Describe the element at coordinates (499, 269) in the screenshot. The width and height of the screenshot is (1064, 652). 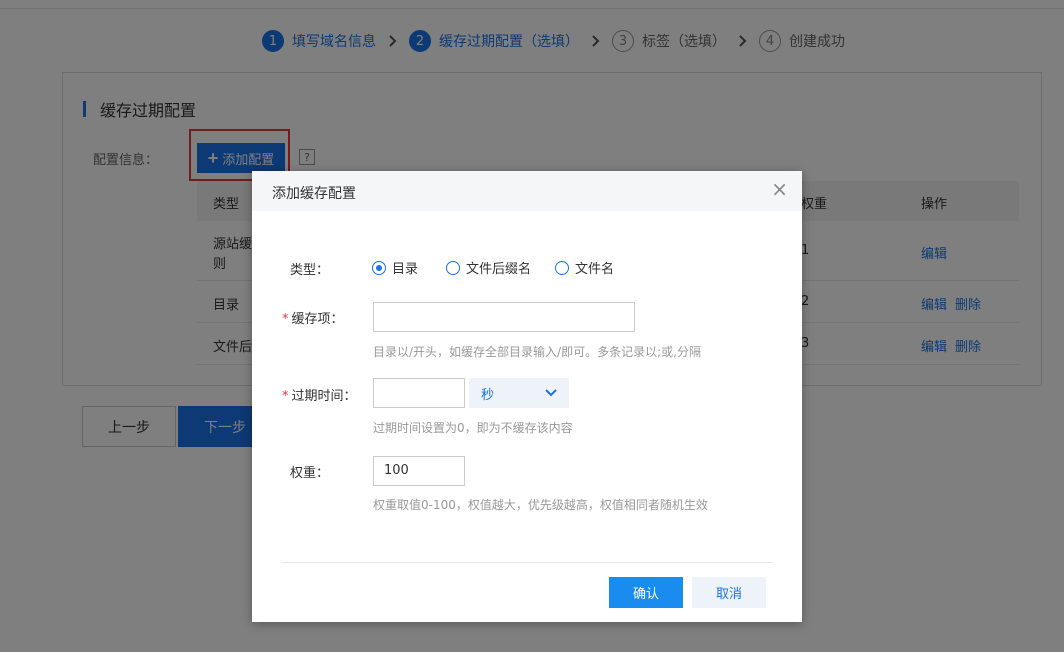
I see `radio-label: 文件后缀名` at that location.